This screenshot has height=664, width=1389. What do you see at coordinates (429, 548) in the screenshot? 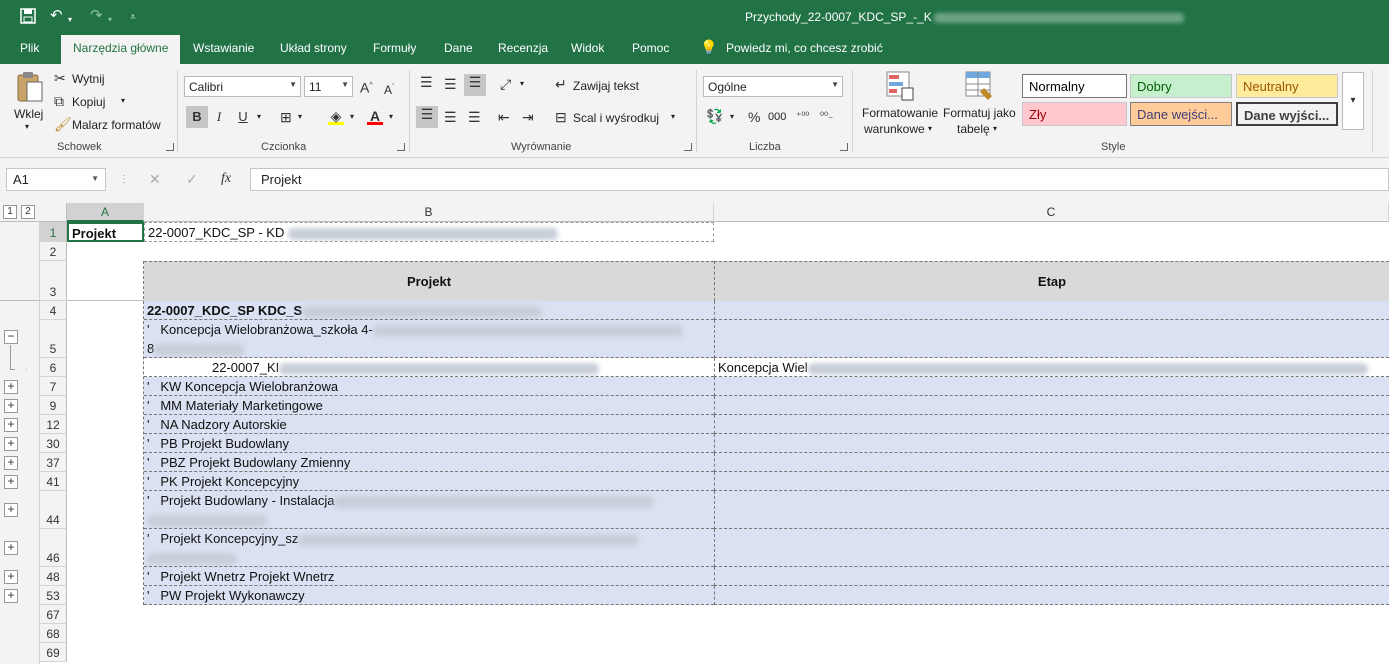
I see `pivot-row-koncepcyjny-sz: ' Projekt Koncepcyjny_sz` at bounding box center [429, 548].